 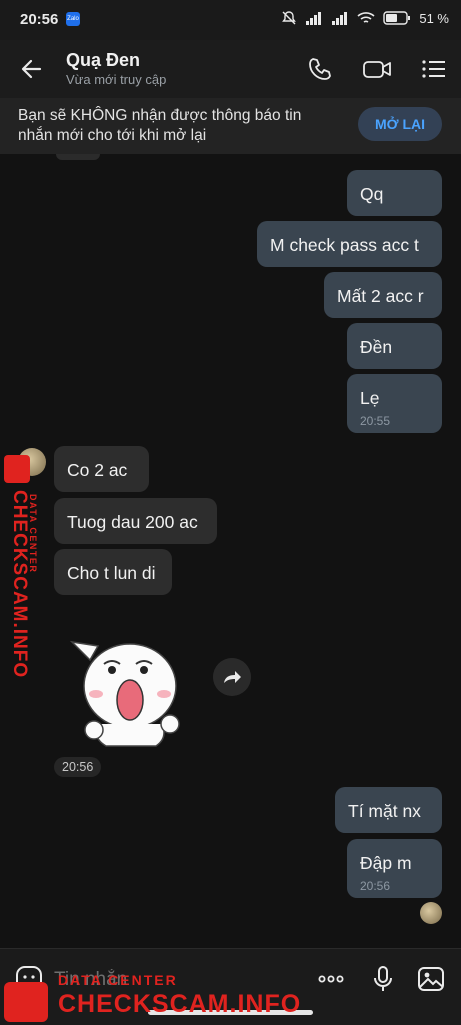 I want to click on watermark-vertical: CHECKSCAM.INFO, so click(x=19, y=584).